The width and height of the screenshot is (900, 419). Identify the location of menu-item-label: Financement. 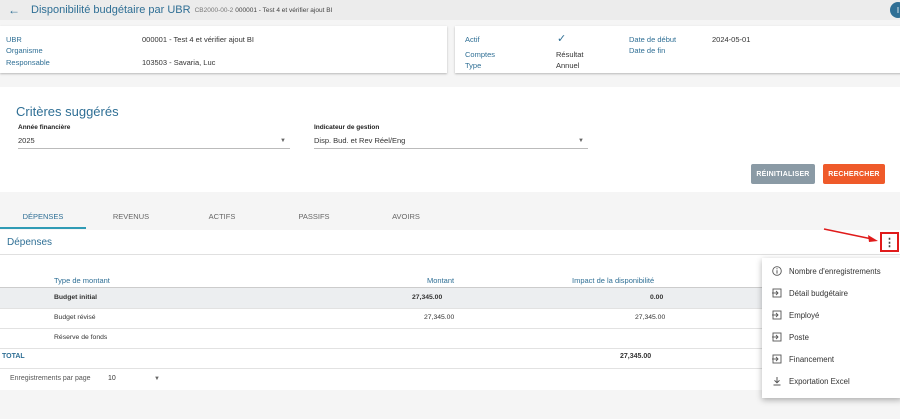
(812, 359).